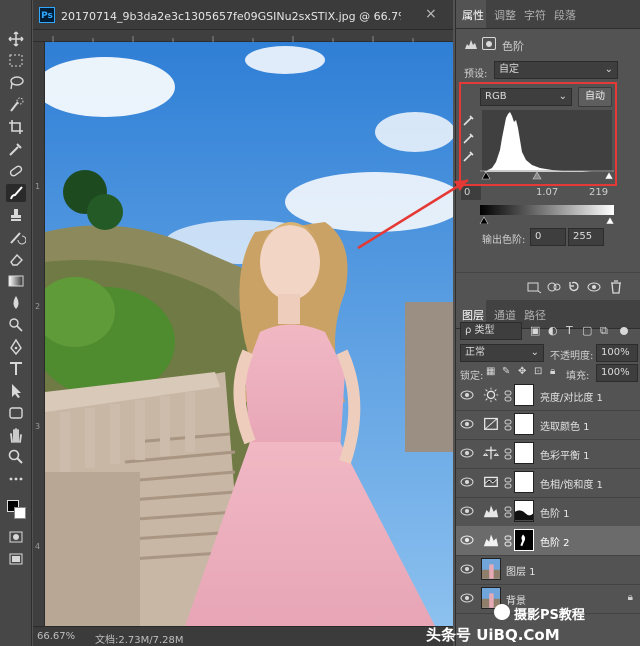 The height and width of the screenshot is (646, 640). Describe the element at coordinates (506, 371) in the screenshot. I see `lock-pixels-icon: ✎` at that location.